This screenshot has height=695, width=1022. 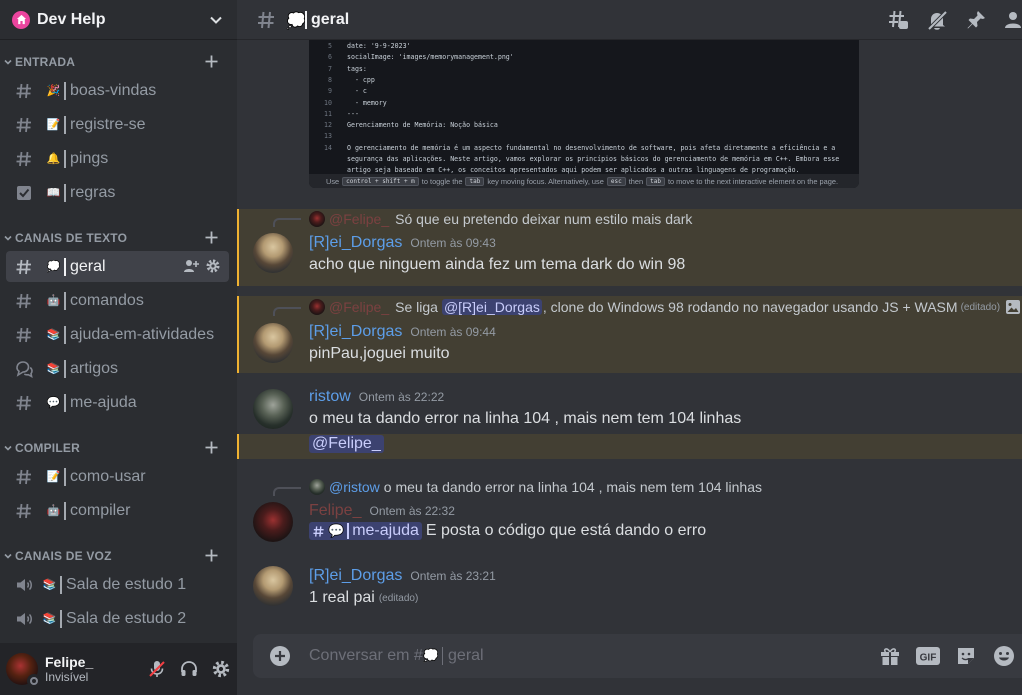 I want to click on channel-me-ajuda: 💬 me-ajuda, so click(x=117, y=402).